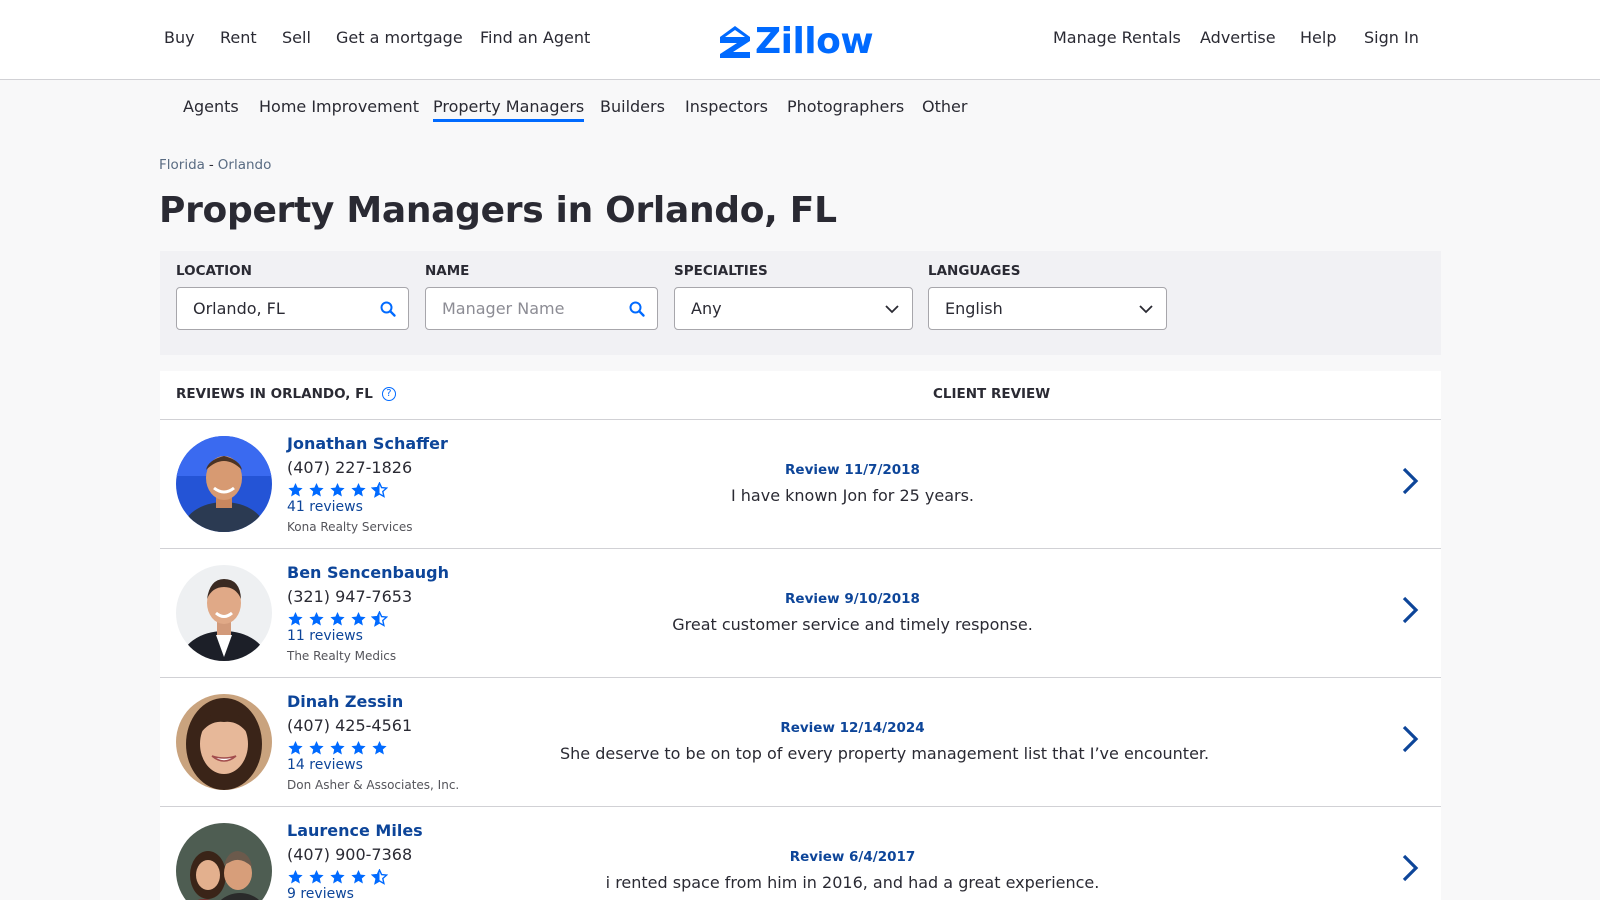 Image resolution: width=1600 pixels, height=900 pixels. Describe the element at coordinates (974, 308) in the screenshot. I see `languages-select-value: English` at that location.